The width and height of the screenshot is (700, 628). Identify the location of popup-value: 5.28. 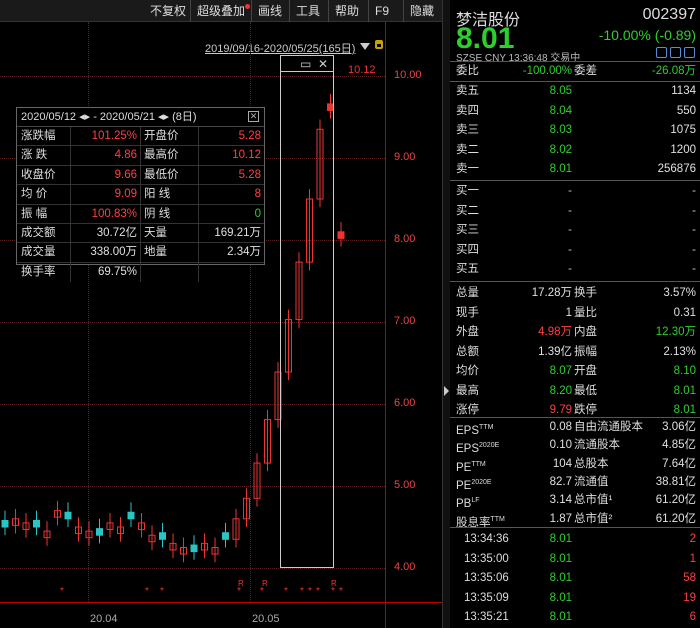
(249, 174).